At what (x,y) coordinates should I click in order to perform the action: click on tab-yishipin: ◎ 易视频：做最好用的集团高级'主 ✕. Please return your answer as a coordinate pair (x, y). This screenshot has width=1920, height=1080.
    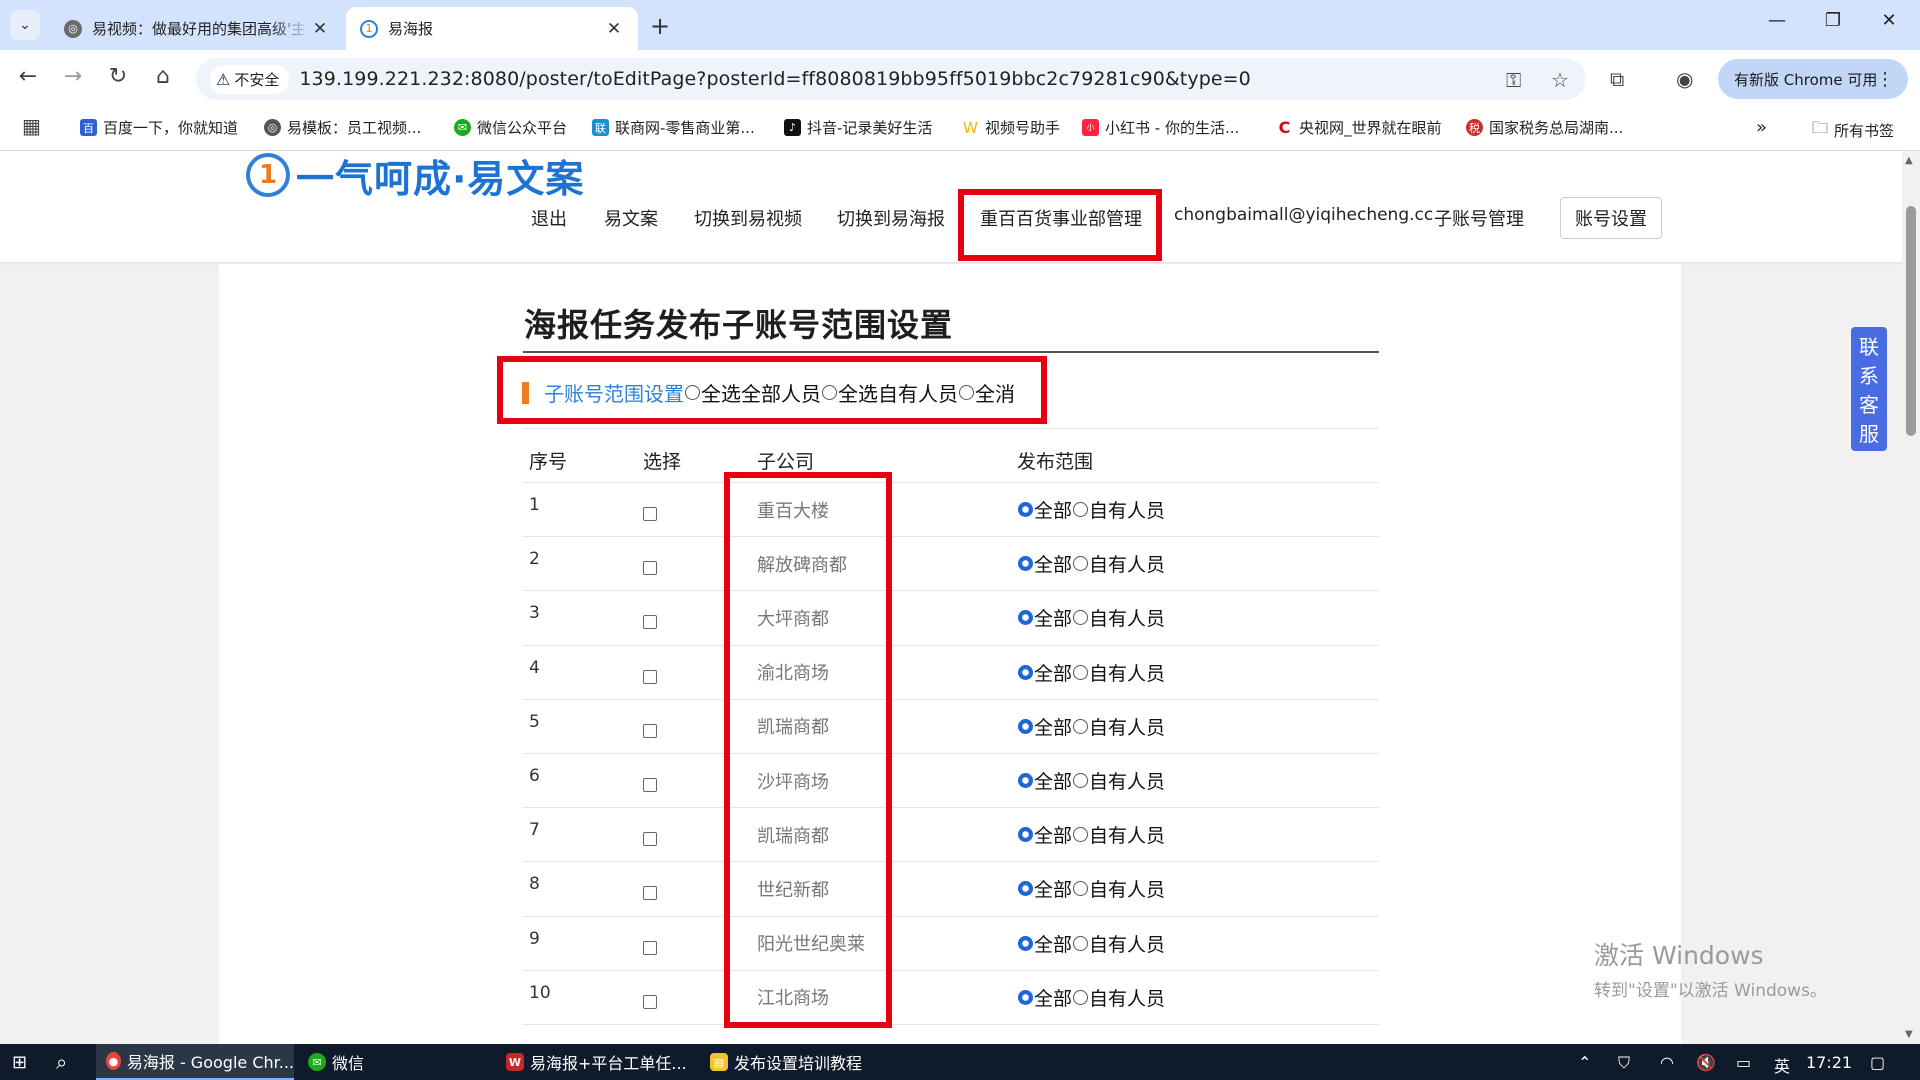
    Looking at the image, I should click on (197, 28).